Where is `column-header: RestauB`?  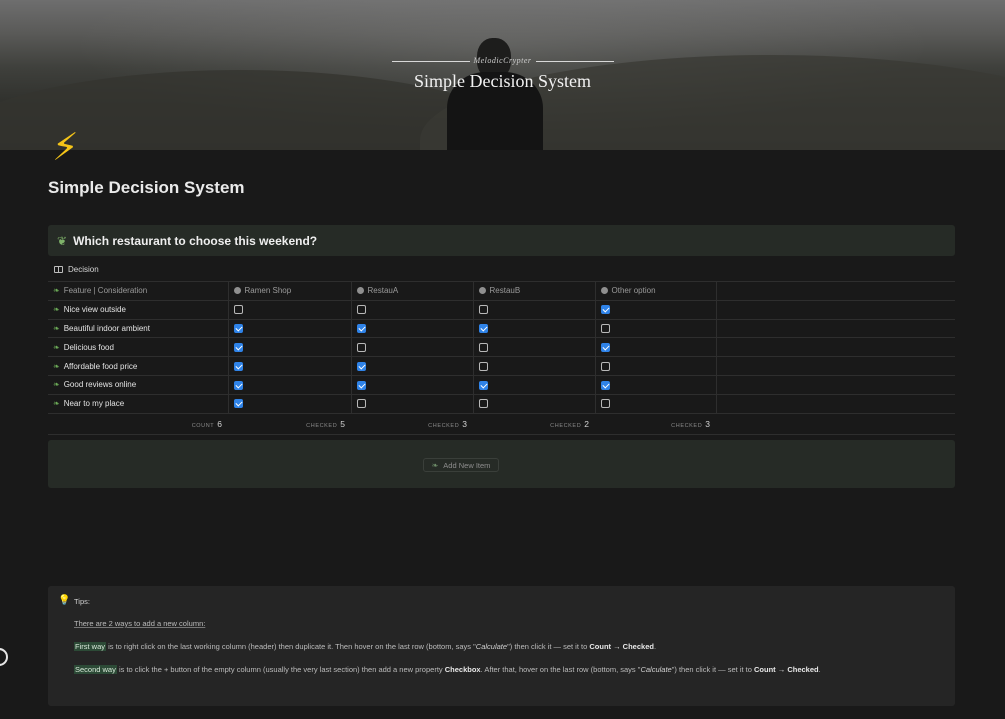
column-header: RestauB is located at coordinates (534, 291).